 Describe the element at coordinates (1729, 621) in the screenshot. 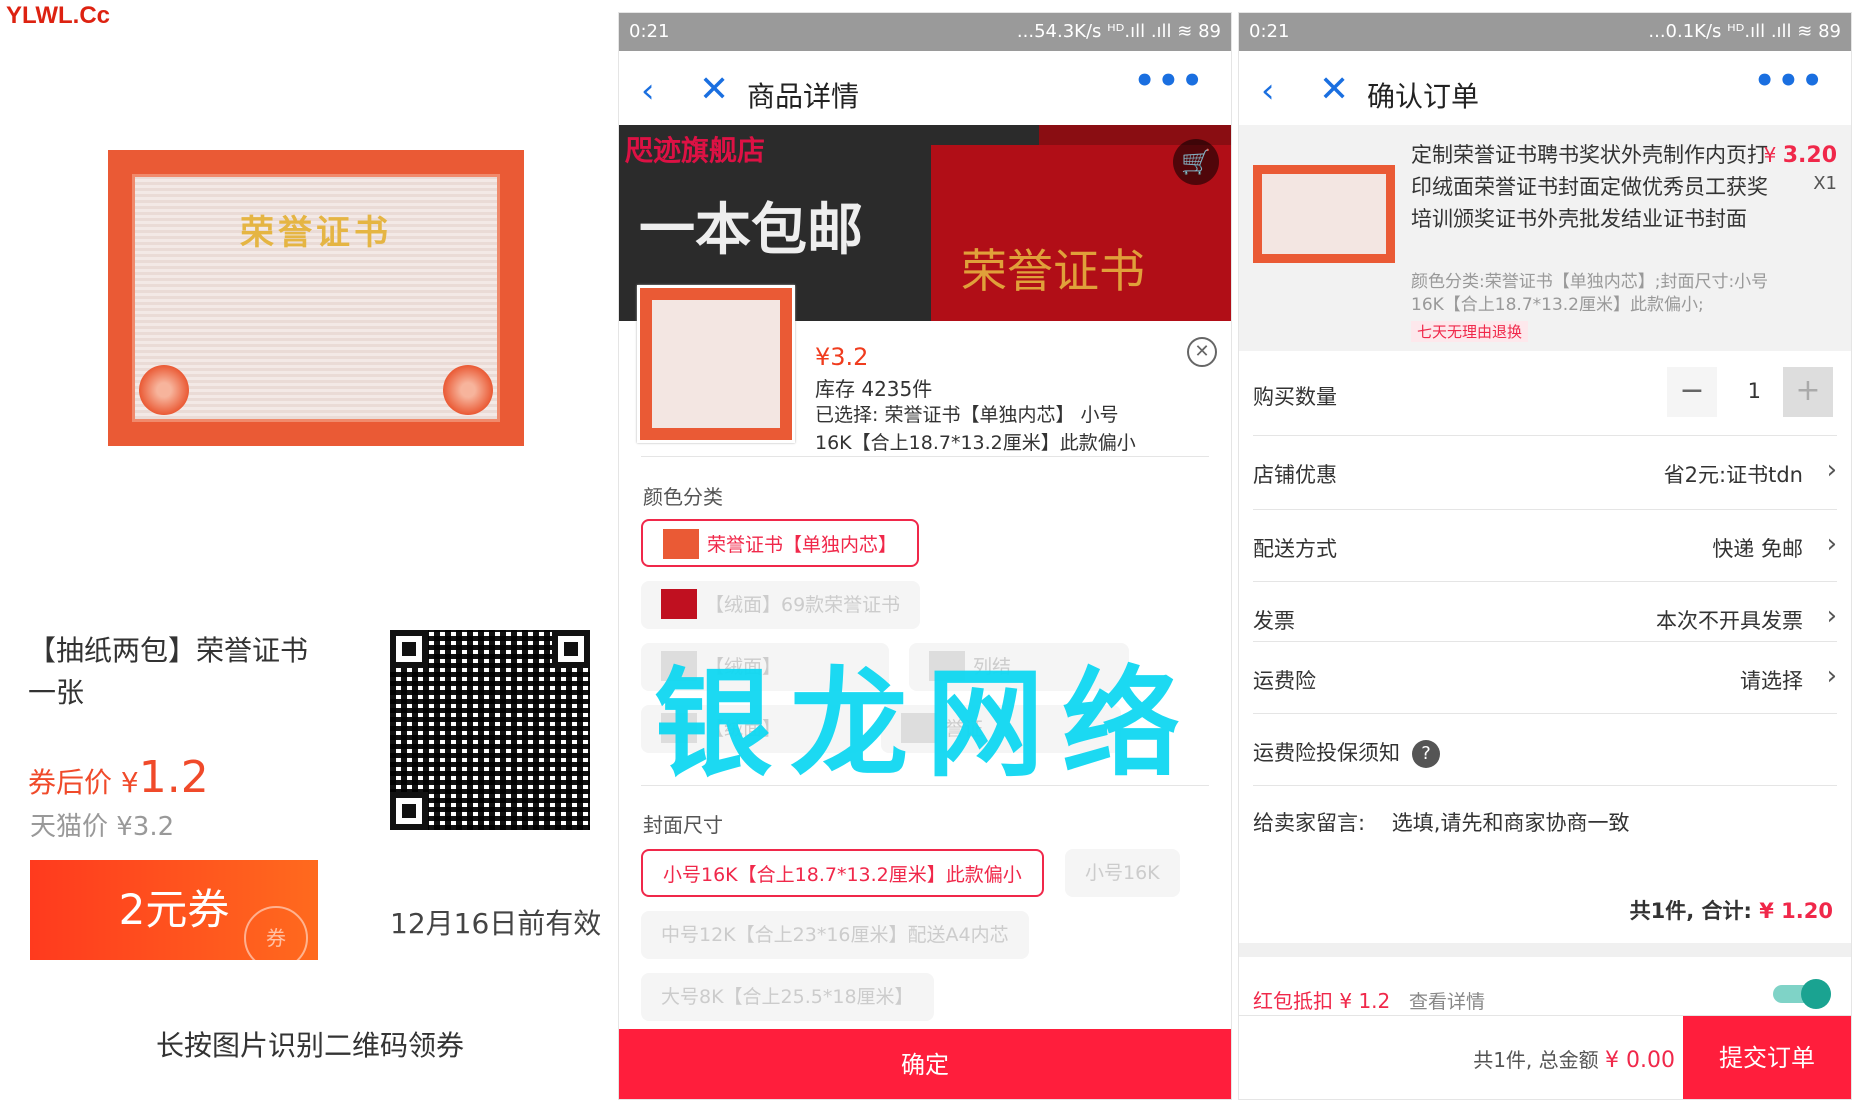

I see `row-value: 本次不开具发票` at that location.